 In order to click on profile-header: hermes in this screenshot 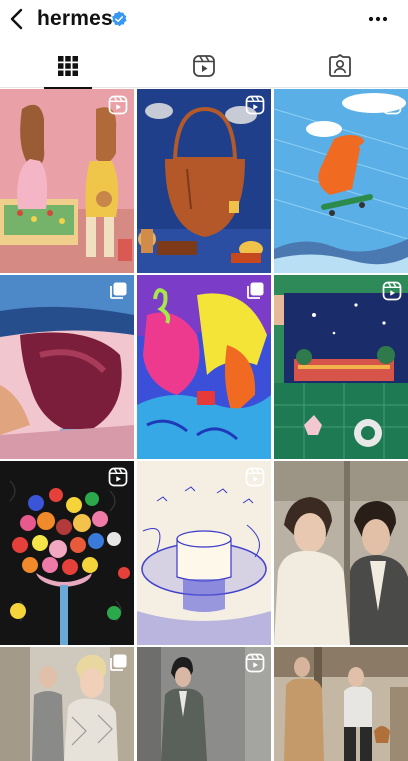, I will do `click(204, 20)`.